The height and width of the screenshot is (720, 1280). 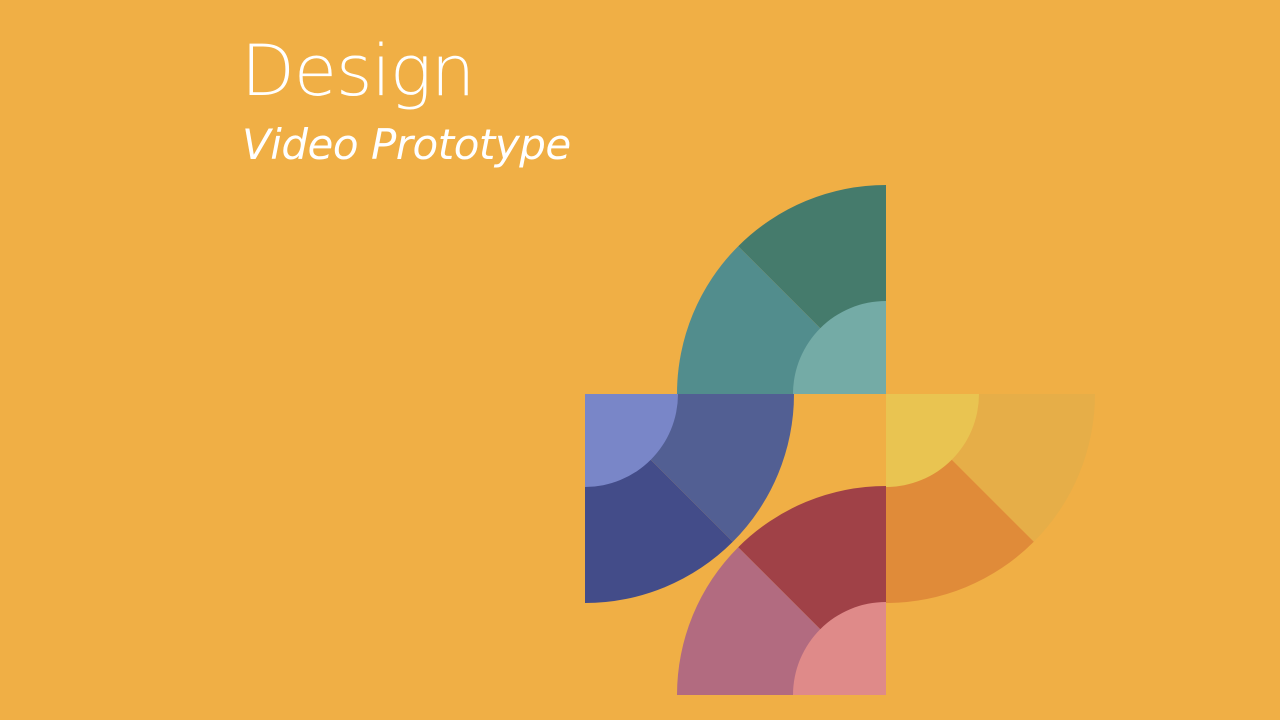 I want to click on orange-petal-group, so click(x=990, y=498).